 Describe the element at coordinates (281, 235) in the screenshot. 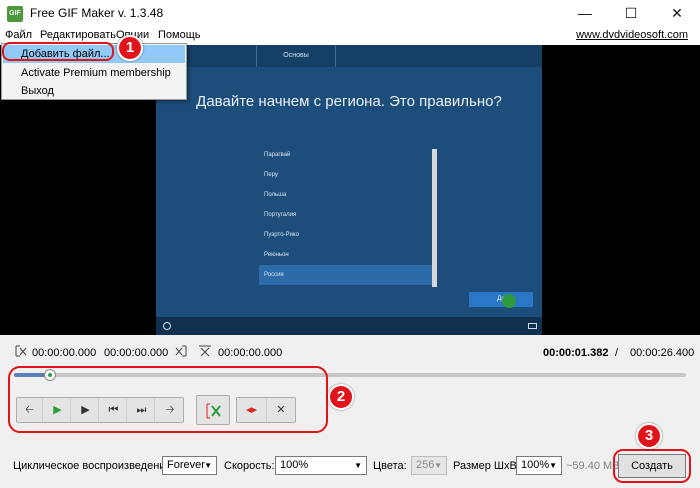

I see `region-item: Пуэрто-Рико` at that location.